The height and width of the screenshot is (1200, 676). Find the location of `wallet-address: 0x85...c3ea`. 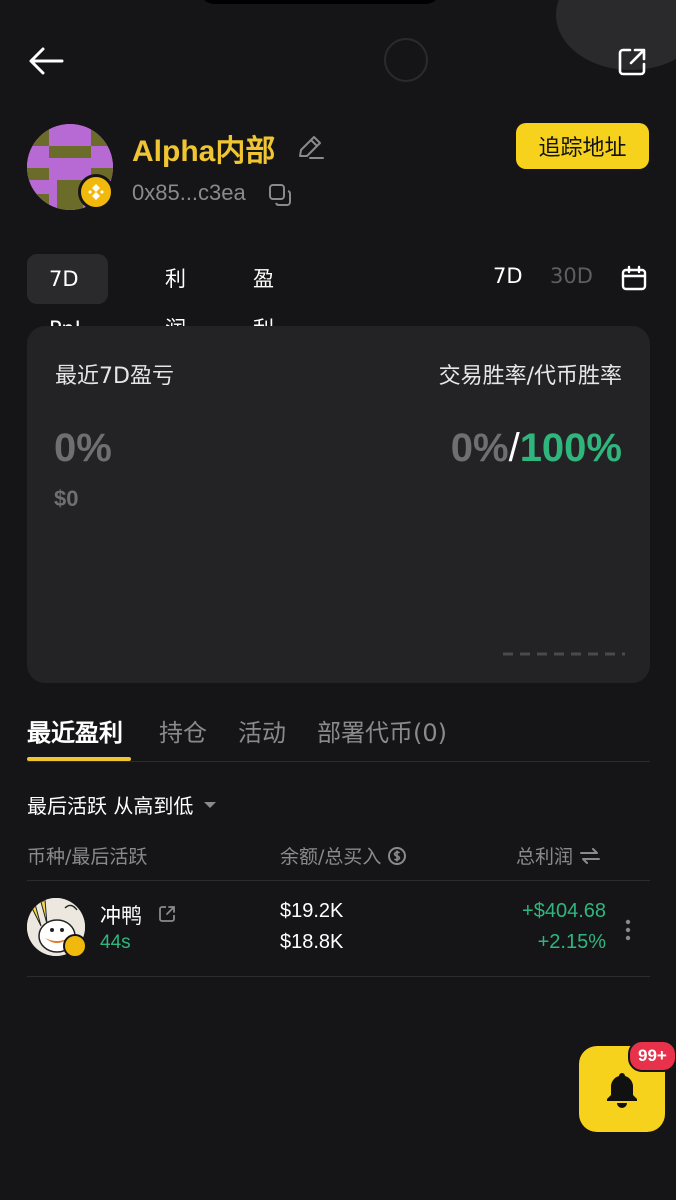

wallet-address: 0x85...c3ea is located at coordinates (189, 192).